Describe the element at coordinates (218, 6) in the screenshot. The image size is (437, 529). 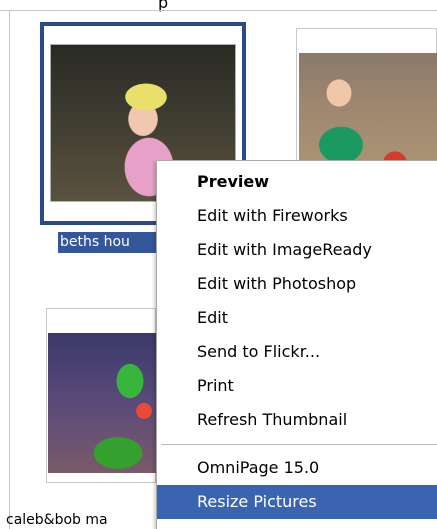
I see `window-top-edge: p` at that location.